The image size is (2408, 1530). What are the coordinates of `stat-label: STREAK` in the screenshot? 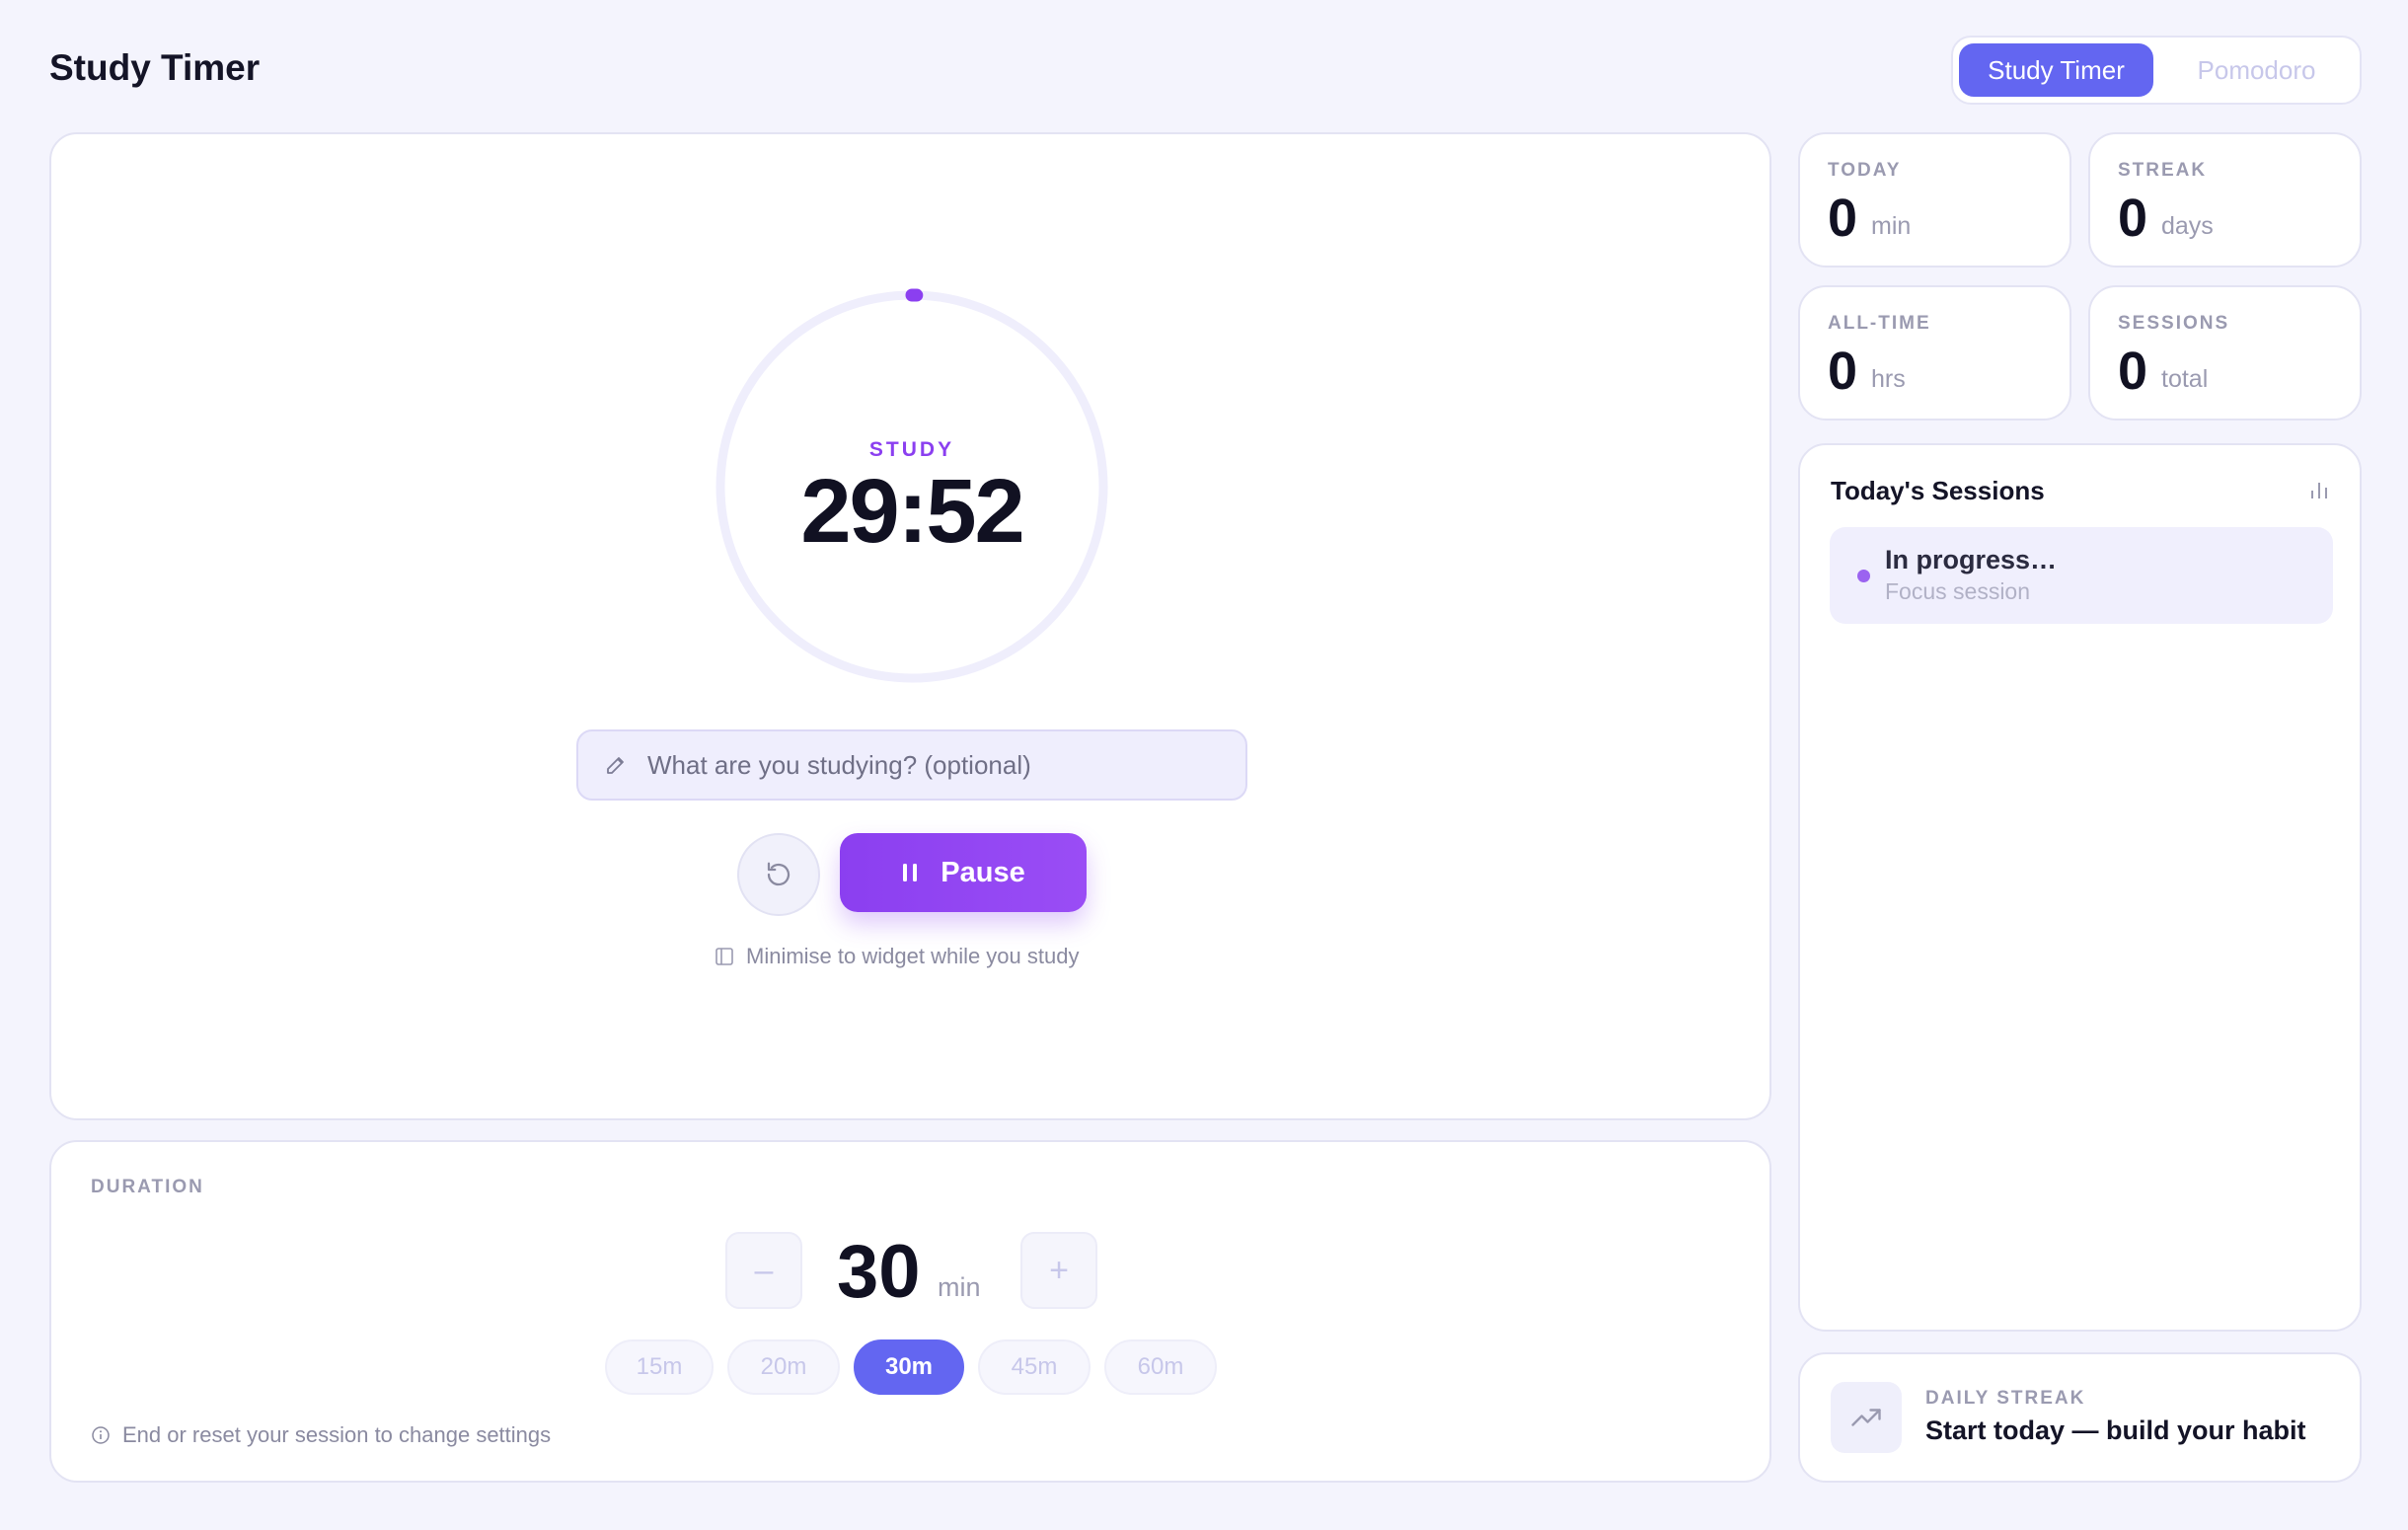 It's located at (2163, 170).